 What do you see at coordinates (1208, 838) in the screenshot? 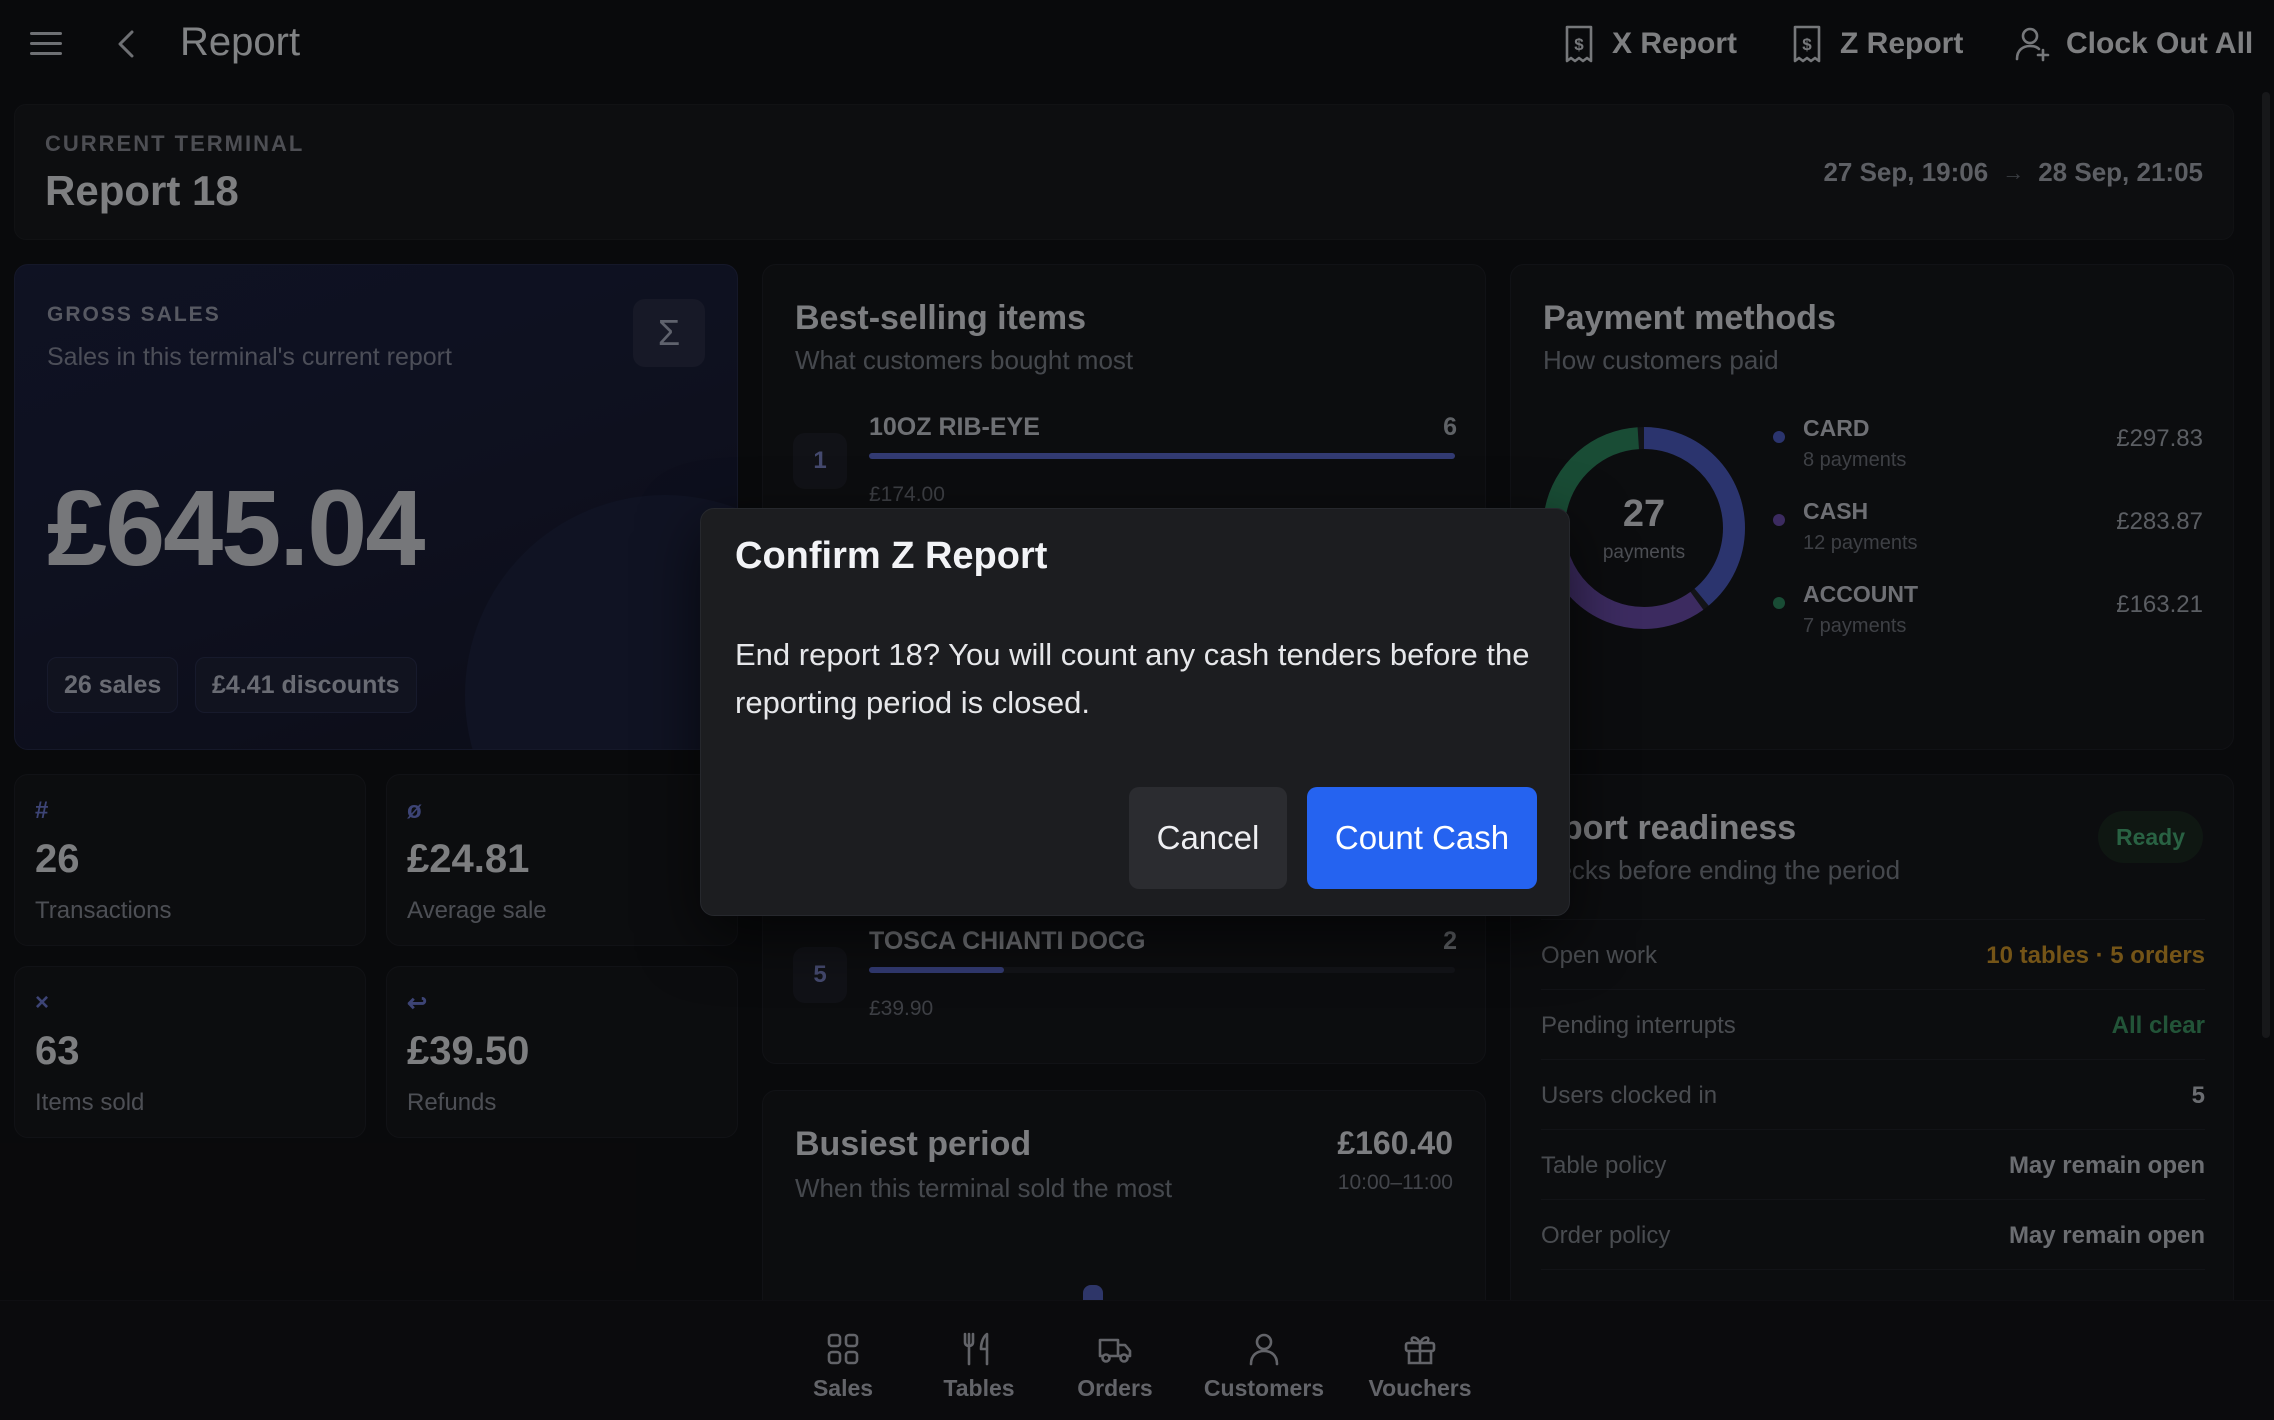
I see `cancel-button: Cancel` at bounding box center [1208, 838].